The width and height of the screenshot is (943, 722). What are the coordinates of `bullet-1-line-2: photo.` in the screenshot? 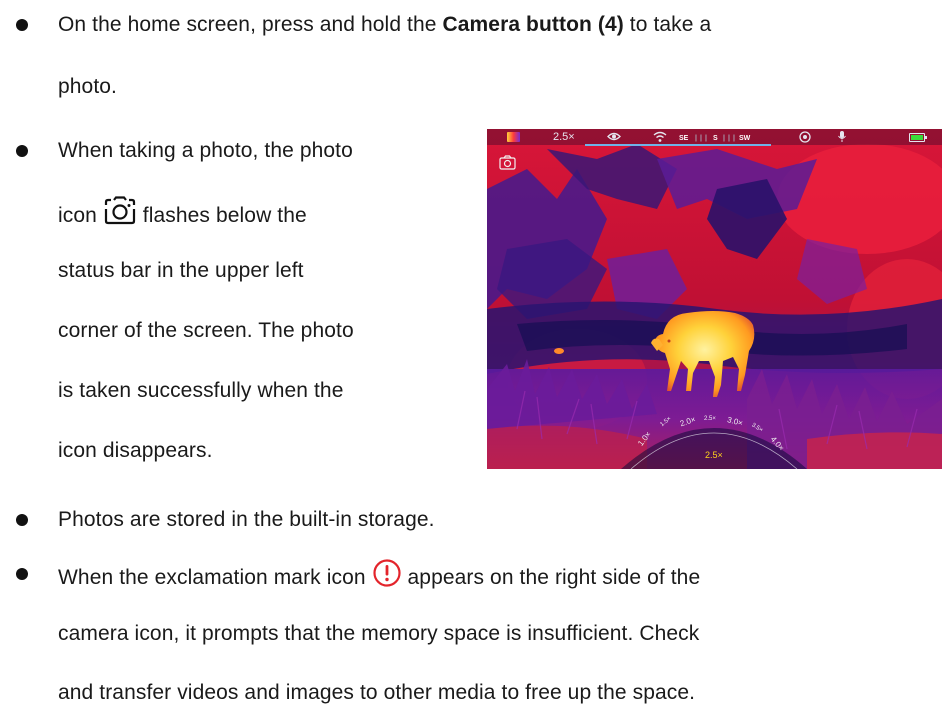 It's located at (87, 87).